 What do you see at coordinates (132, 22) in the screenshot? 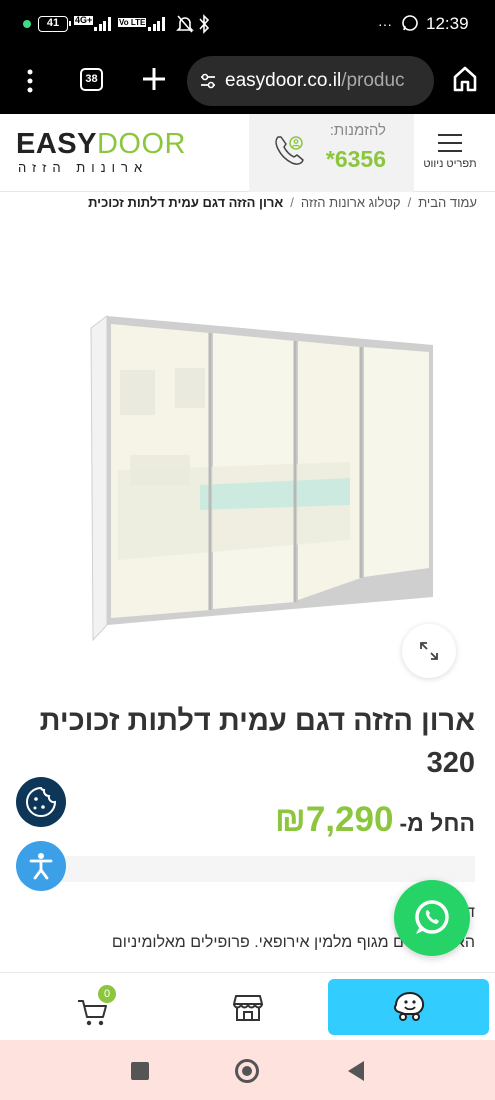
I see `volte-indicator: Vo LTE` at bounding box center [132, 22].